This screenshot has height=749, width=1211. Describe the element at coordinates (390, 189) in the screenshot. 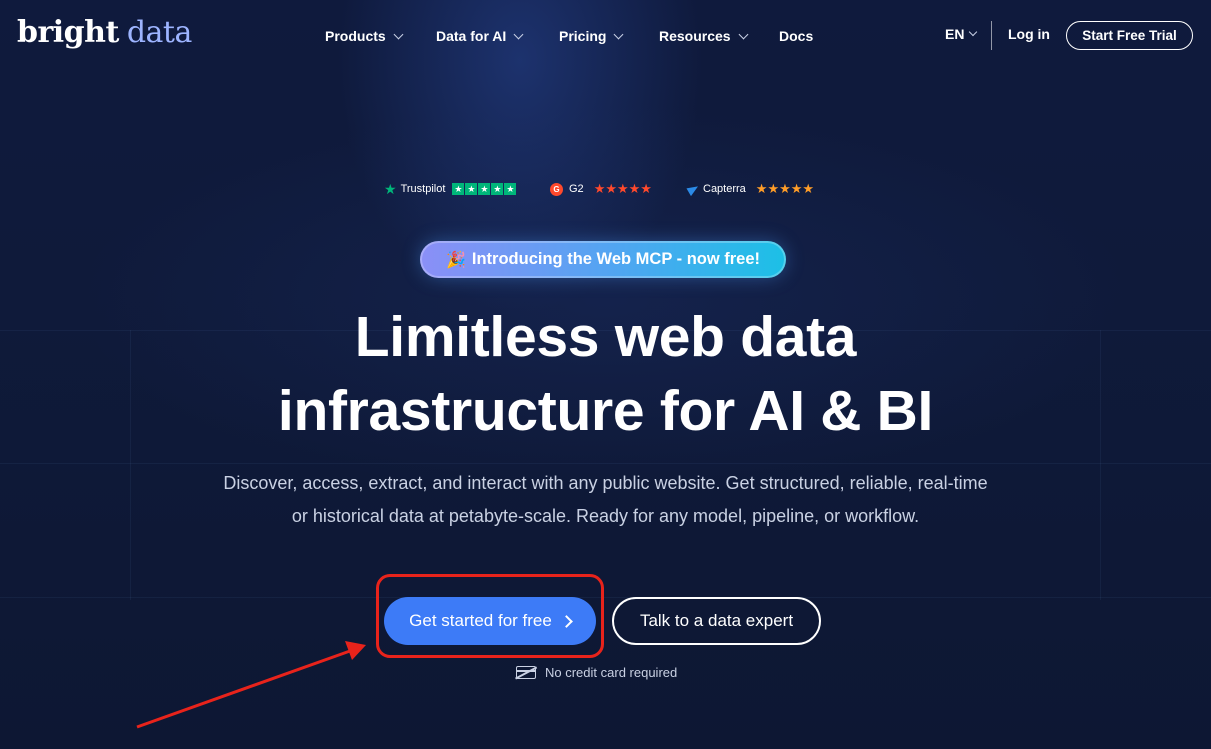

I see `trustpilot-star-icon: ★` at that location.